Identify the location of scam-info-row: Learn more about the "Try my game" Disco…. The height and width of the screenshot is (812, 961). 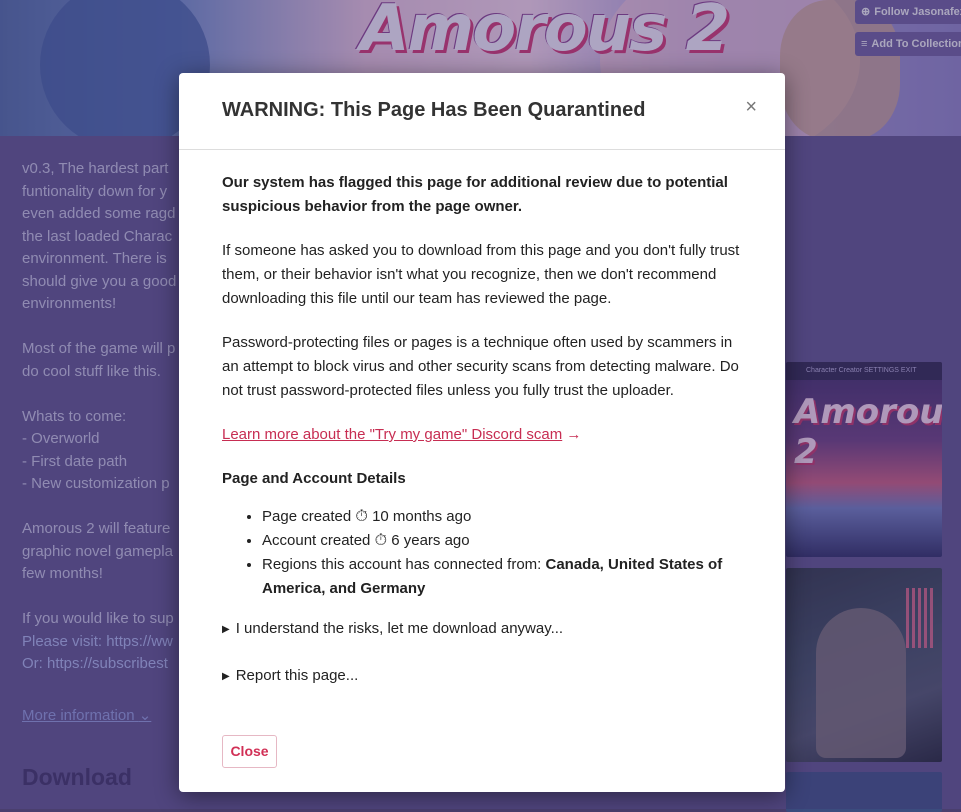
(482, 435).